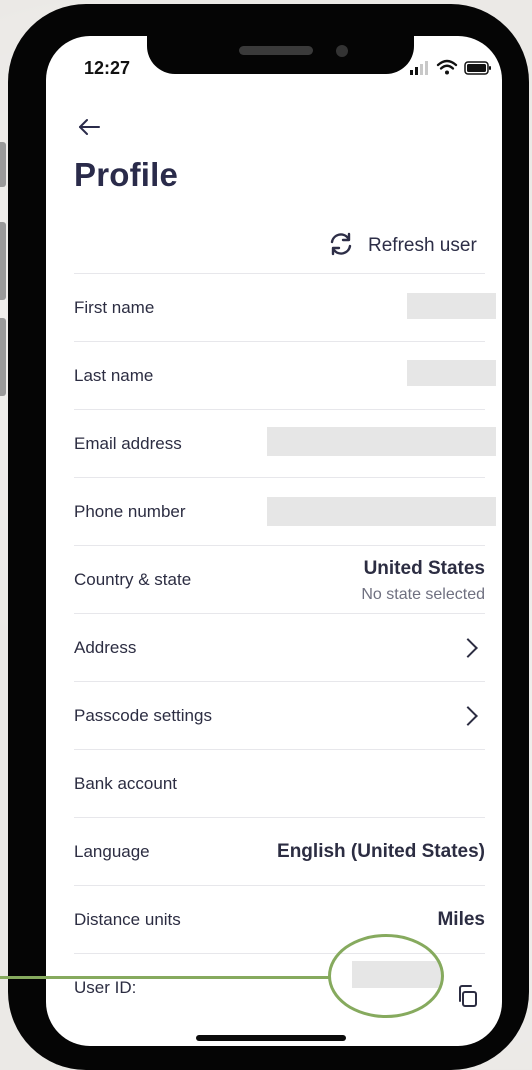 This screenshot has width=532, height=1070. Describe the element at coordinates (130, 511) in the screenshot. I see `phone-label: Phone number` at that location.